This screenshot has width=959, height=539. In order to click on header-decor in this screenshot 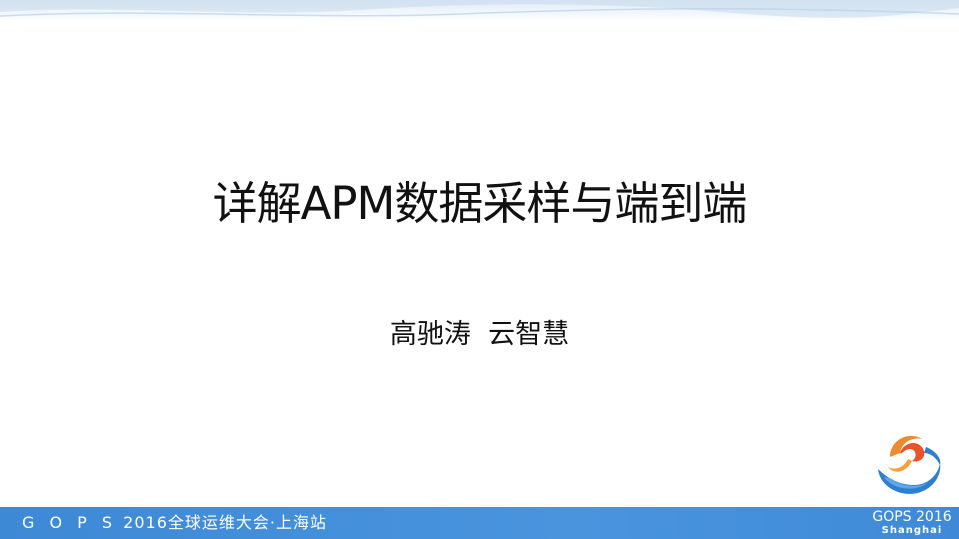, I will do `click(479, 11)`.